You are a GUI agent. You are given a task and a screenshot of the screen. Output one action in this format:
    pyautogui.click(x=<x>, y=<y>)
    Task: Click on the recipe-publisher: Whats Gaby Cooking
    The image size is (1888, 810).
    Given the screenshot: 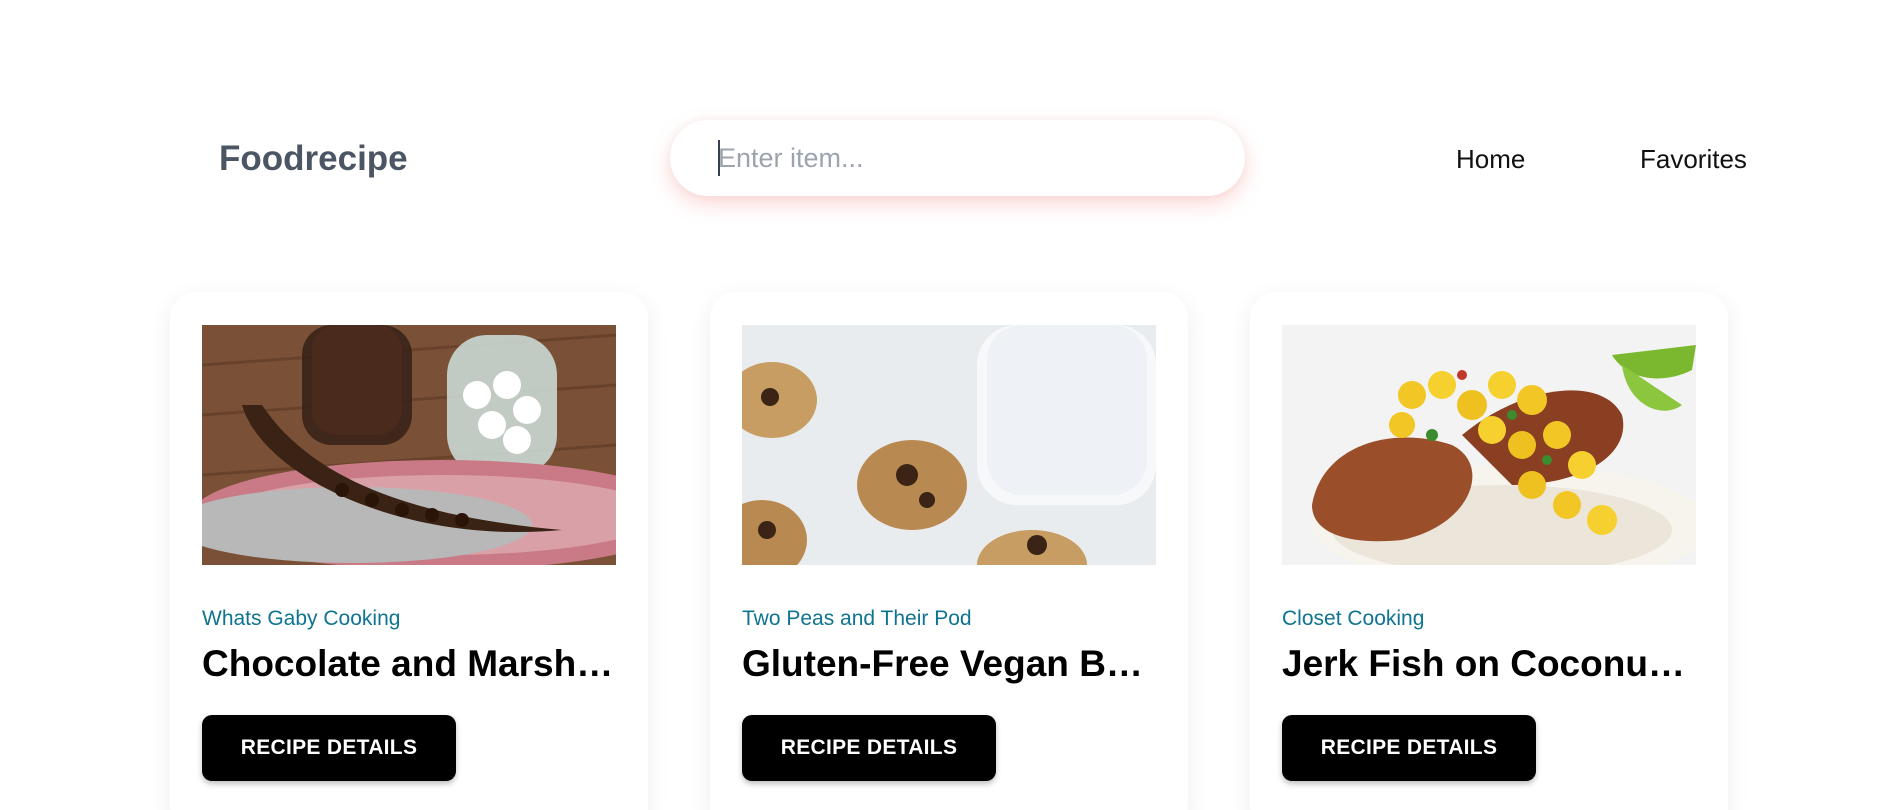 What is the action you would take?
    pyautogui.click(x=301, y=618)
    